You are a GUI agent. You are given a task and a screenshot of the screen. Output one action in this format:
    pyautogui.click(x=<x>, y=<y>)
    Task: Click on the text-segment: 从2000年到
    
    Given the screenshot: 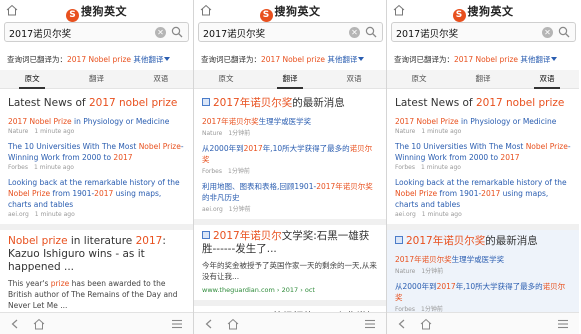 What is the action you would take?
    pyautogui.click(x=223, y=148)
    